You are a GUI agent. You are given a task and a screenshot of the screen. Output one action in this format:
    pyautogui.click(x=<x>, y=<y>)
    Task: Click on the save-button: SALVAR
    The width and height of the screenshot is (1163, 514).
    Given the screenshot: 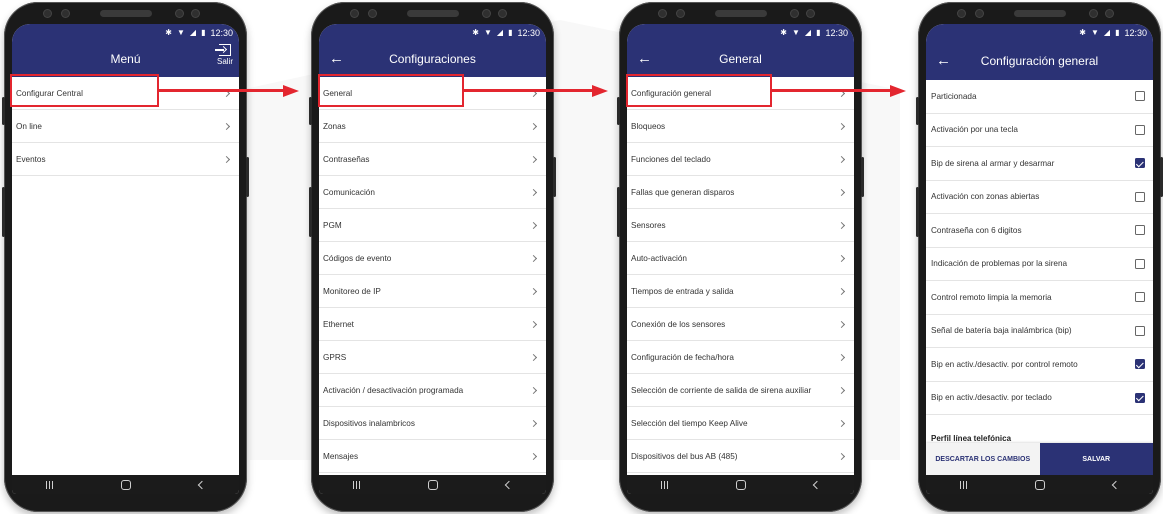 What is the action you would take?
    pyautogui.click(x=1096, y=459)
    